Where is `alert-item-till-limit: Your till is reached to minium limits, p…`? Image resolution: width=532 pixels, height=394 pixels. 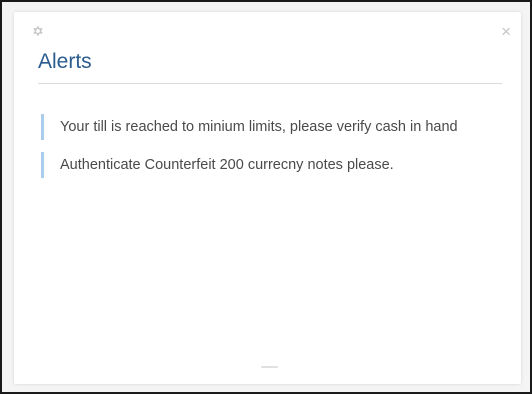 alert-item-till-limit: Your till is reached to minium limits, p… is located at coordinates (251, 127).